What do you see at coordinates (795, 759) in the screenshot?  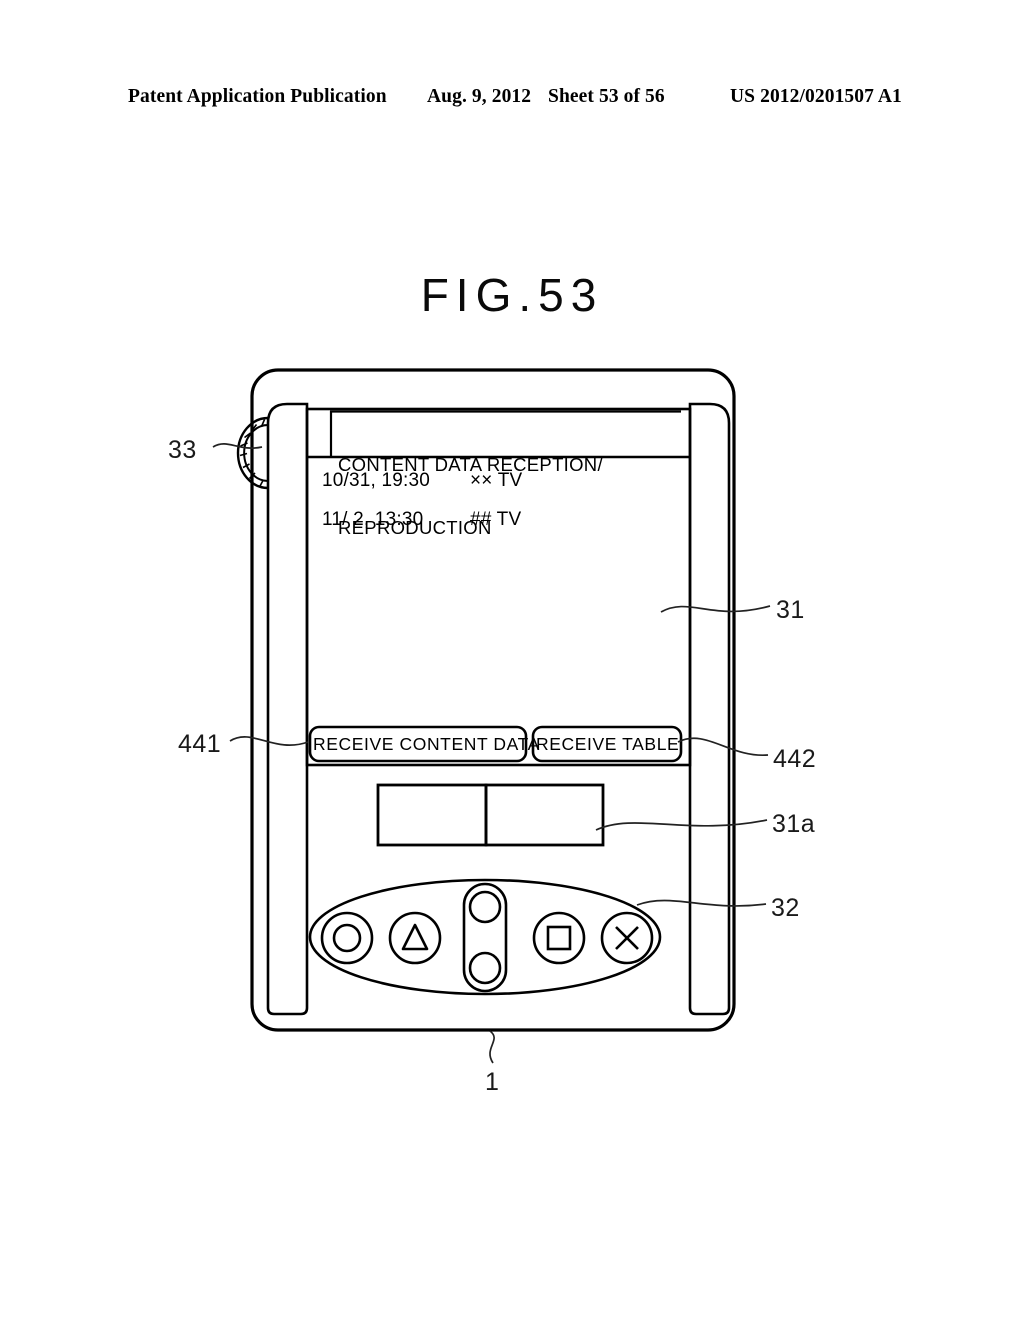 I see `reference-numeral-442: 442` at bounding box center [795, 759].